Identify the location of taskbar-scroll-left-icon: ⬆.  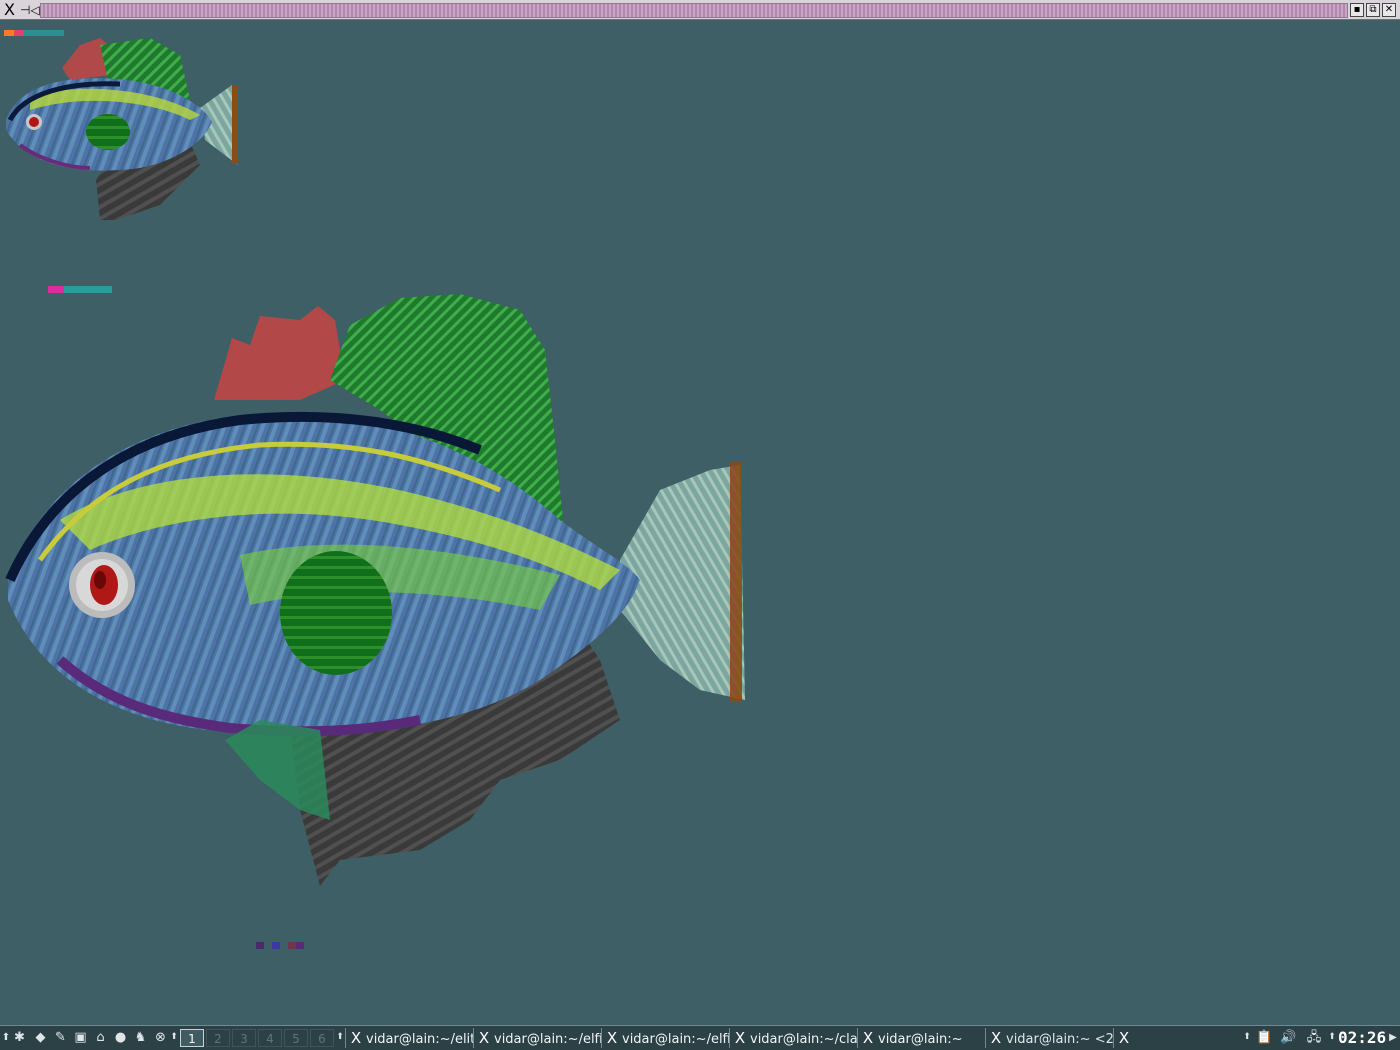
(6, 1037).